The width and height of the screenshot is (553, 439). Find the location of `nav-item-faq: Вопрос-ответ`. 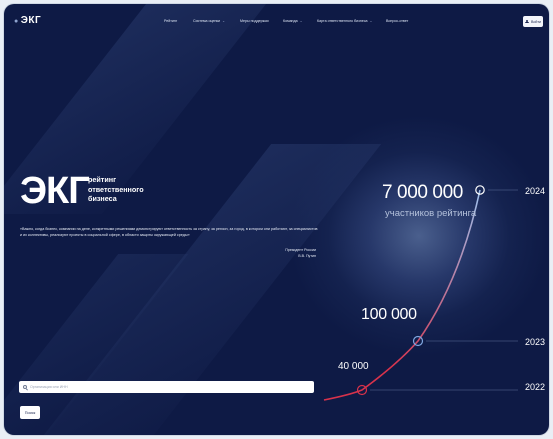

nav-item-faq: Вопрос-ответ is located at coordinates (397, 21).